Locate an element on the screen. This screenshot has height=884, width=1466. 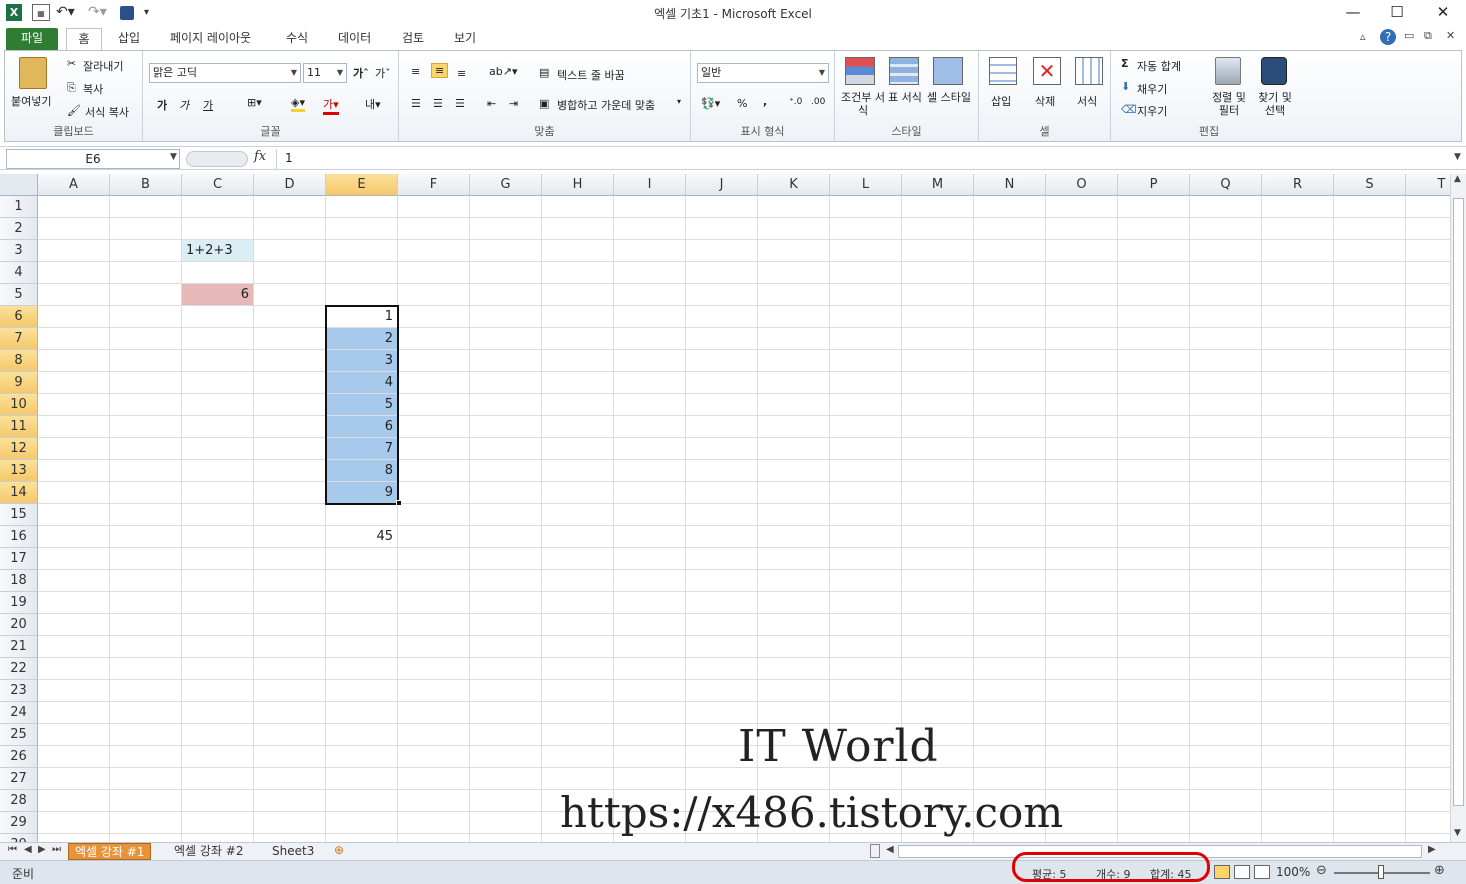
shrink-font-icon: 가ˇ is located at coordinates (383, 73).